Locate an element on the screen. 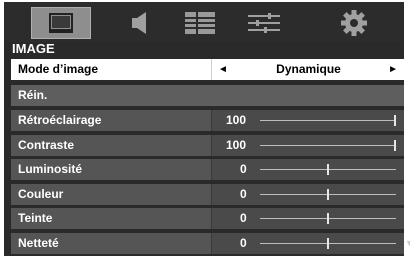  arrow-right-icon: ► is located at coordinates (393, 69).